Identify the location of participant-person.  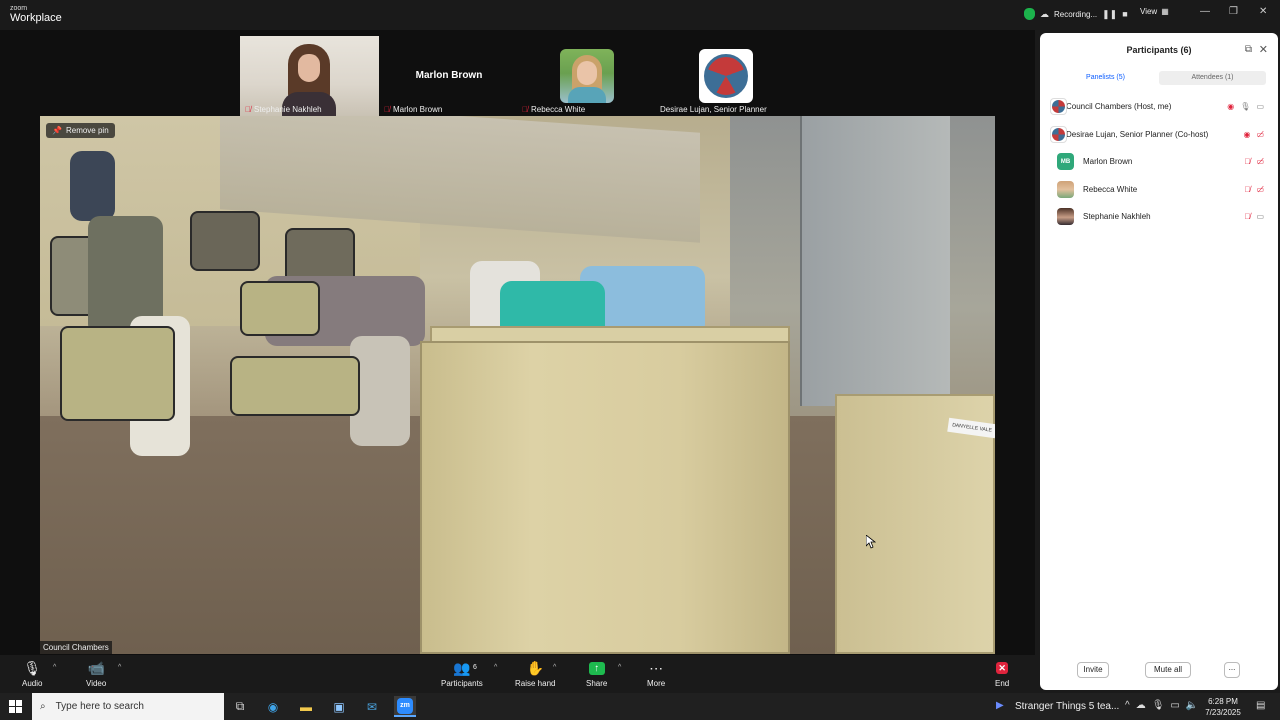
(309, 81).